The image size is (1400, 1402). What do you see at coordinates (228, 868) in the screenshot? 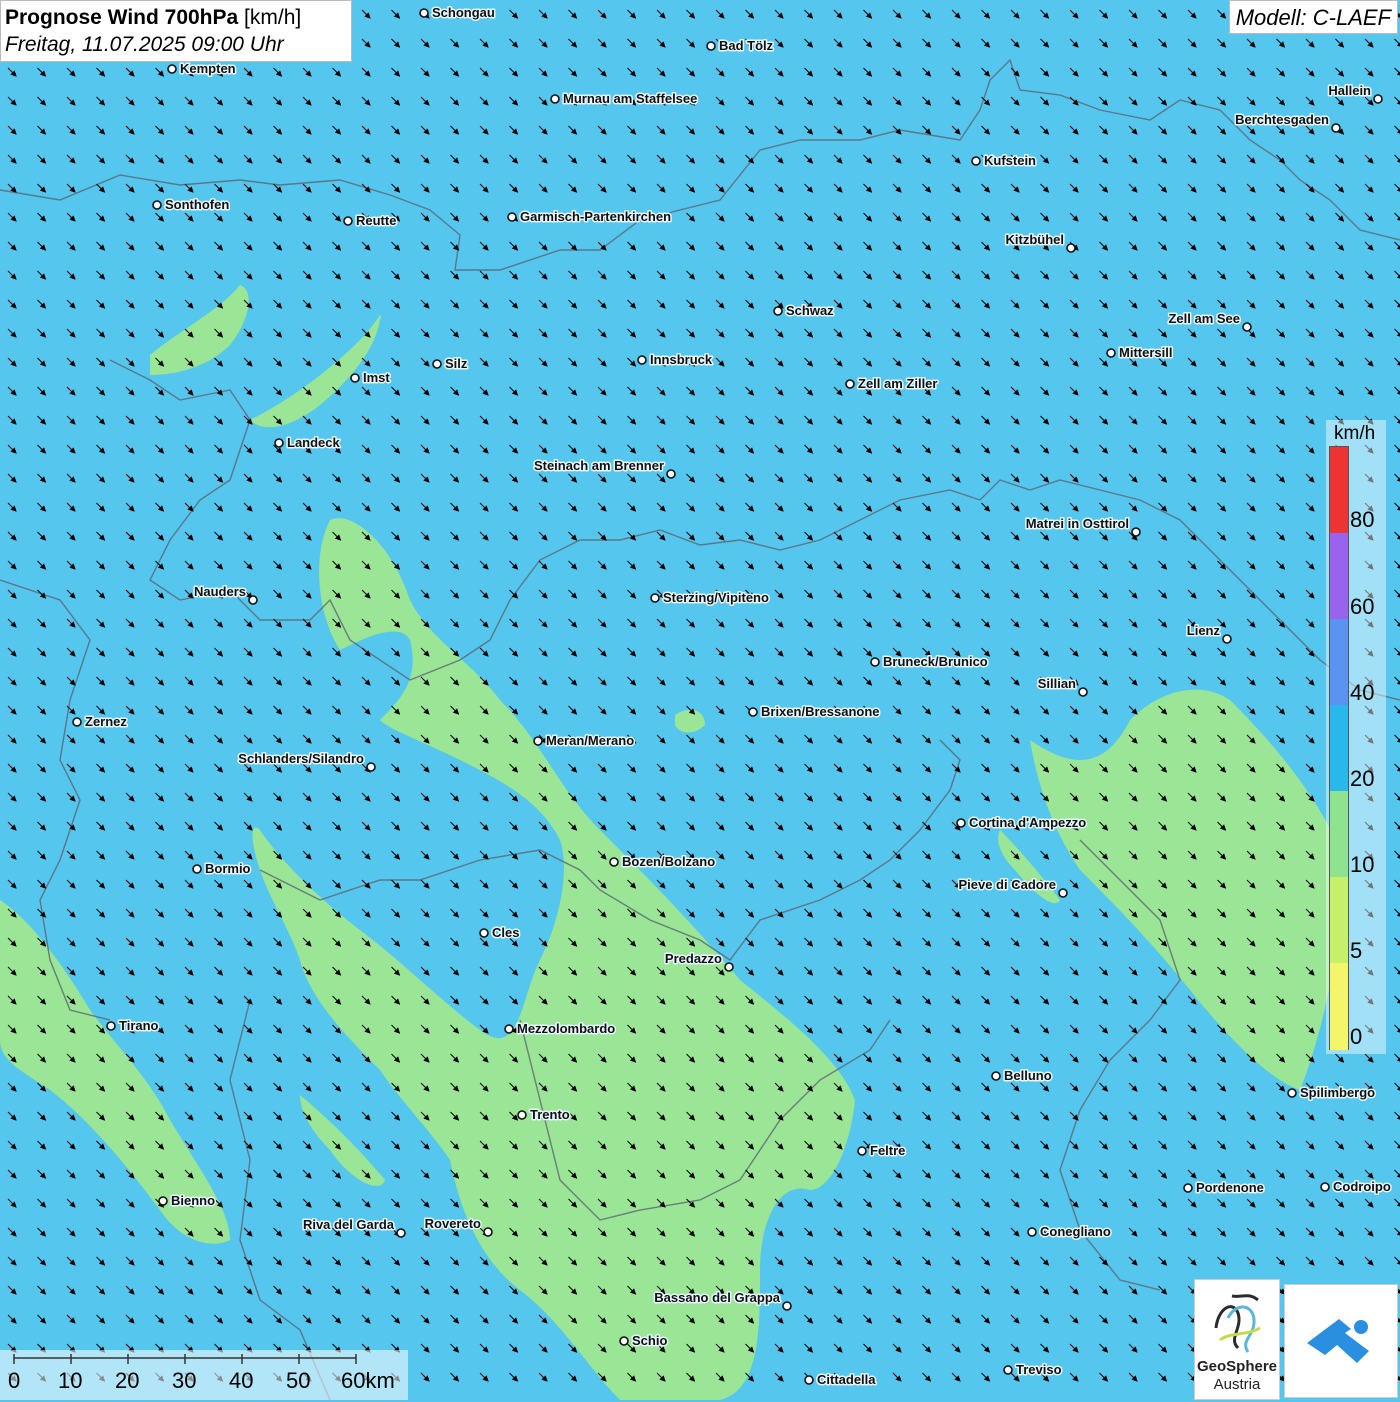
I see `city-label: Bormio` at bounding box center [228, 868].